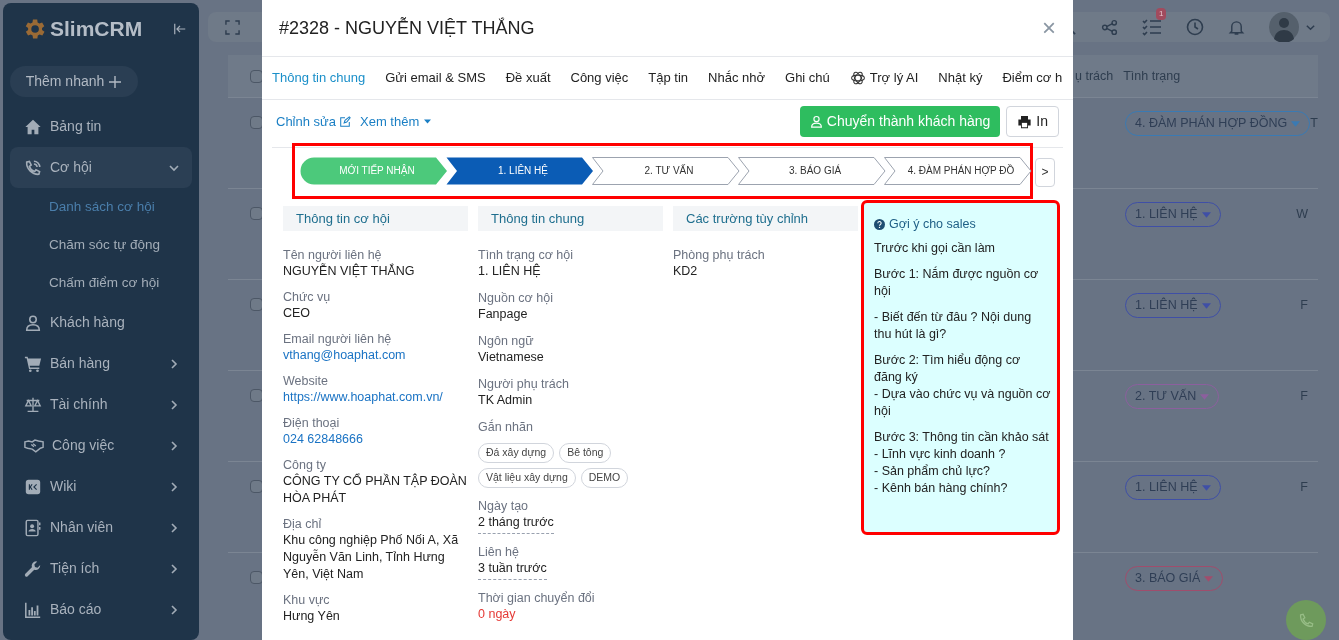 This screenshot has height=640, width=1339. What do you see at coordinates (305, 465) in the screenshot?
I see `field-label: Công ty` at bounding box center [305, 465].